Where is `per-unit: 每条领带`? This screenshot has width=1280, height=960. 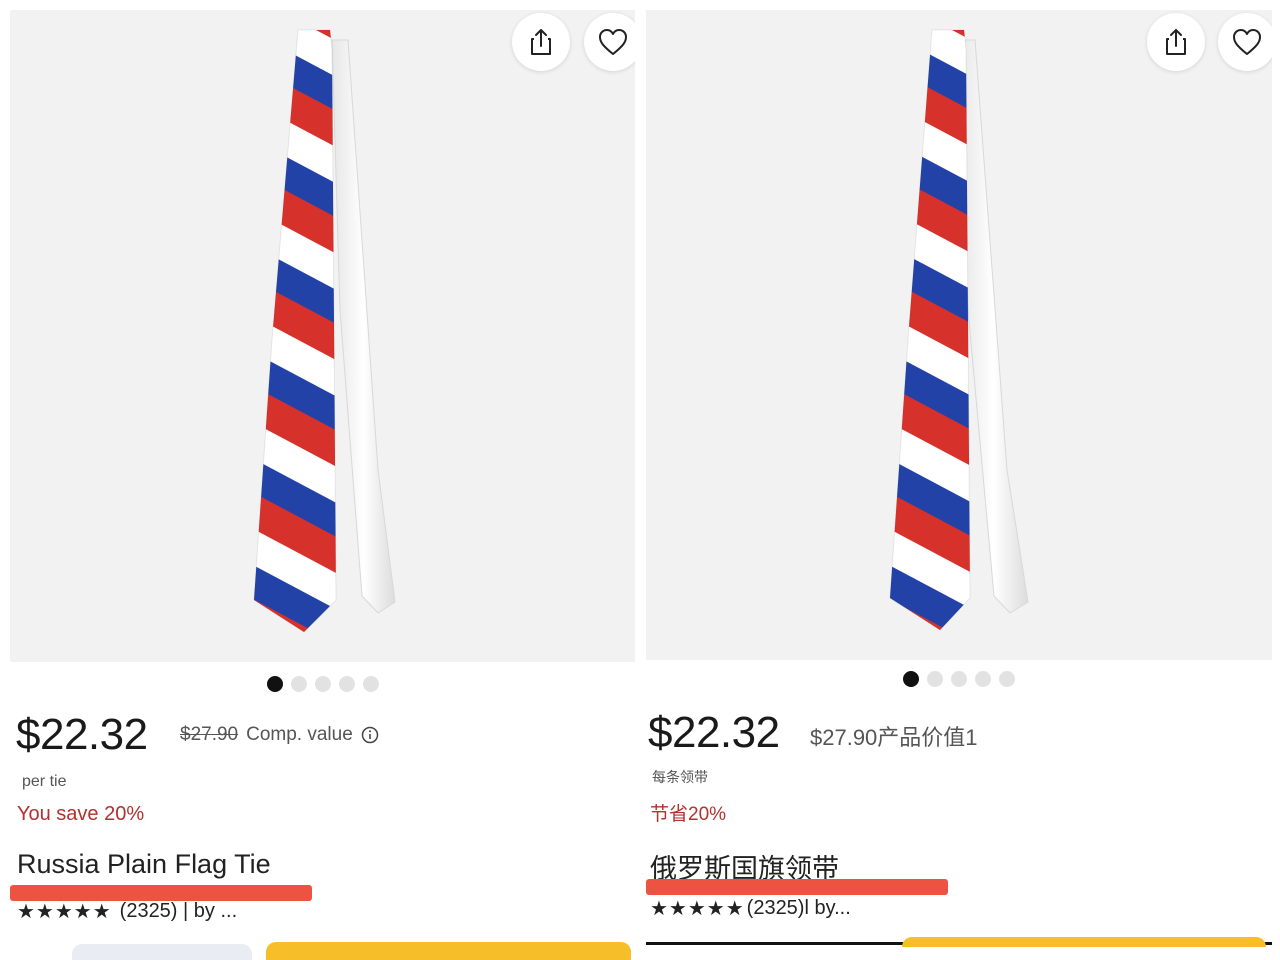
per-unit: 每条领带 is located at coordinates (680, 777).